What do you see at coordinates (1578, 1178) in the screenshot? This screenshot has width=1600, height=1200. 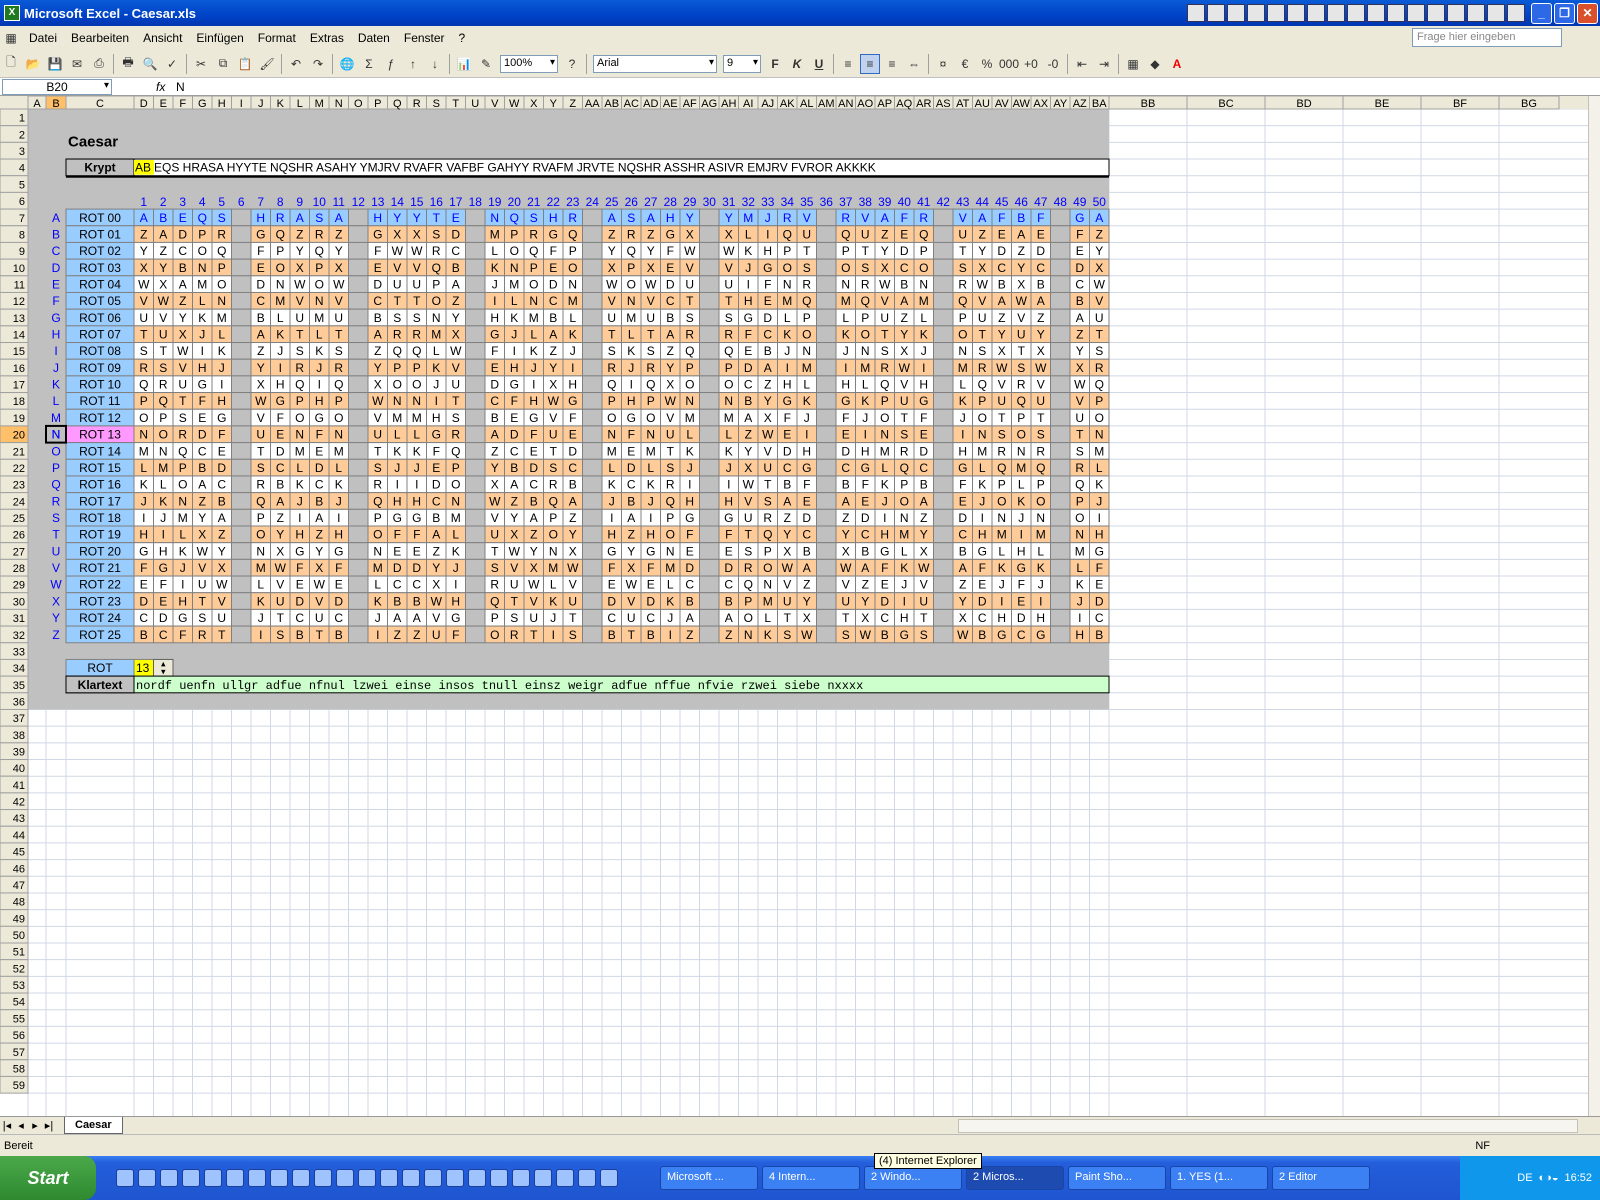 I see `clock: 16:52` at bounding box center [1578, 1178].